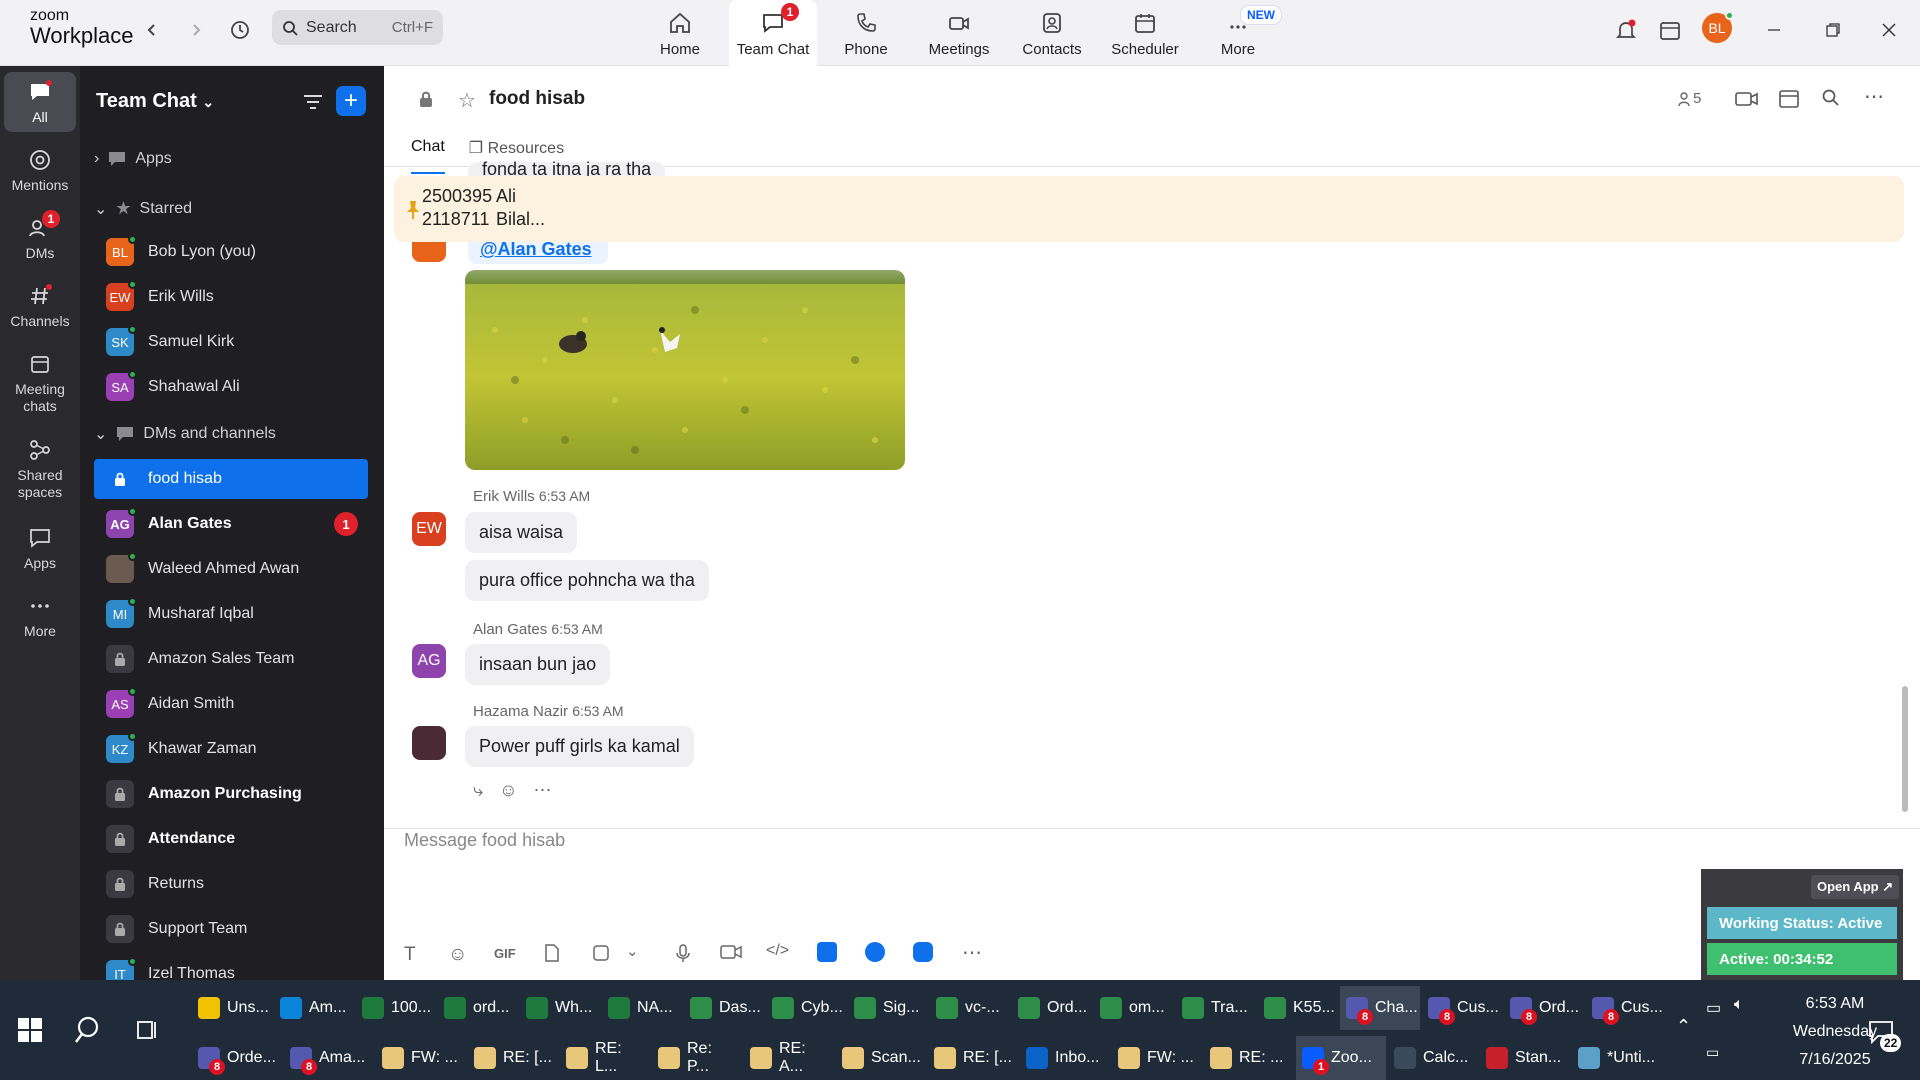 The width and height of the screenshot is (1920, 1080). What do you see at coordinates (1905, 749) in the screenshot?
I see `scrollbar-thumb` at bounding box center [1905, 749].